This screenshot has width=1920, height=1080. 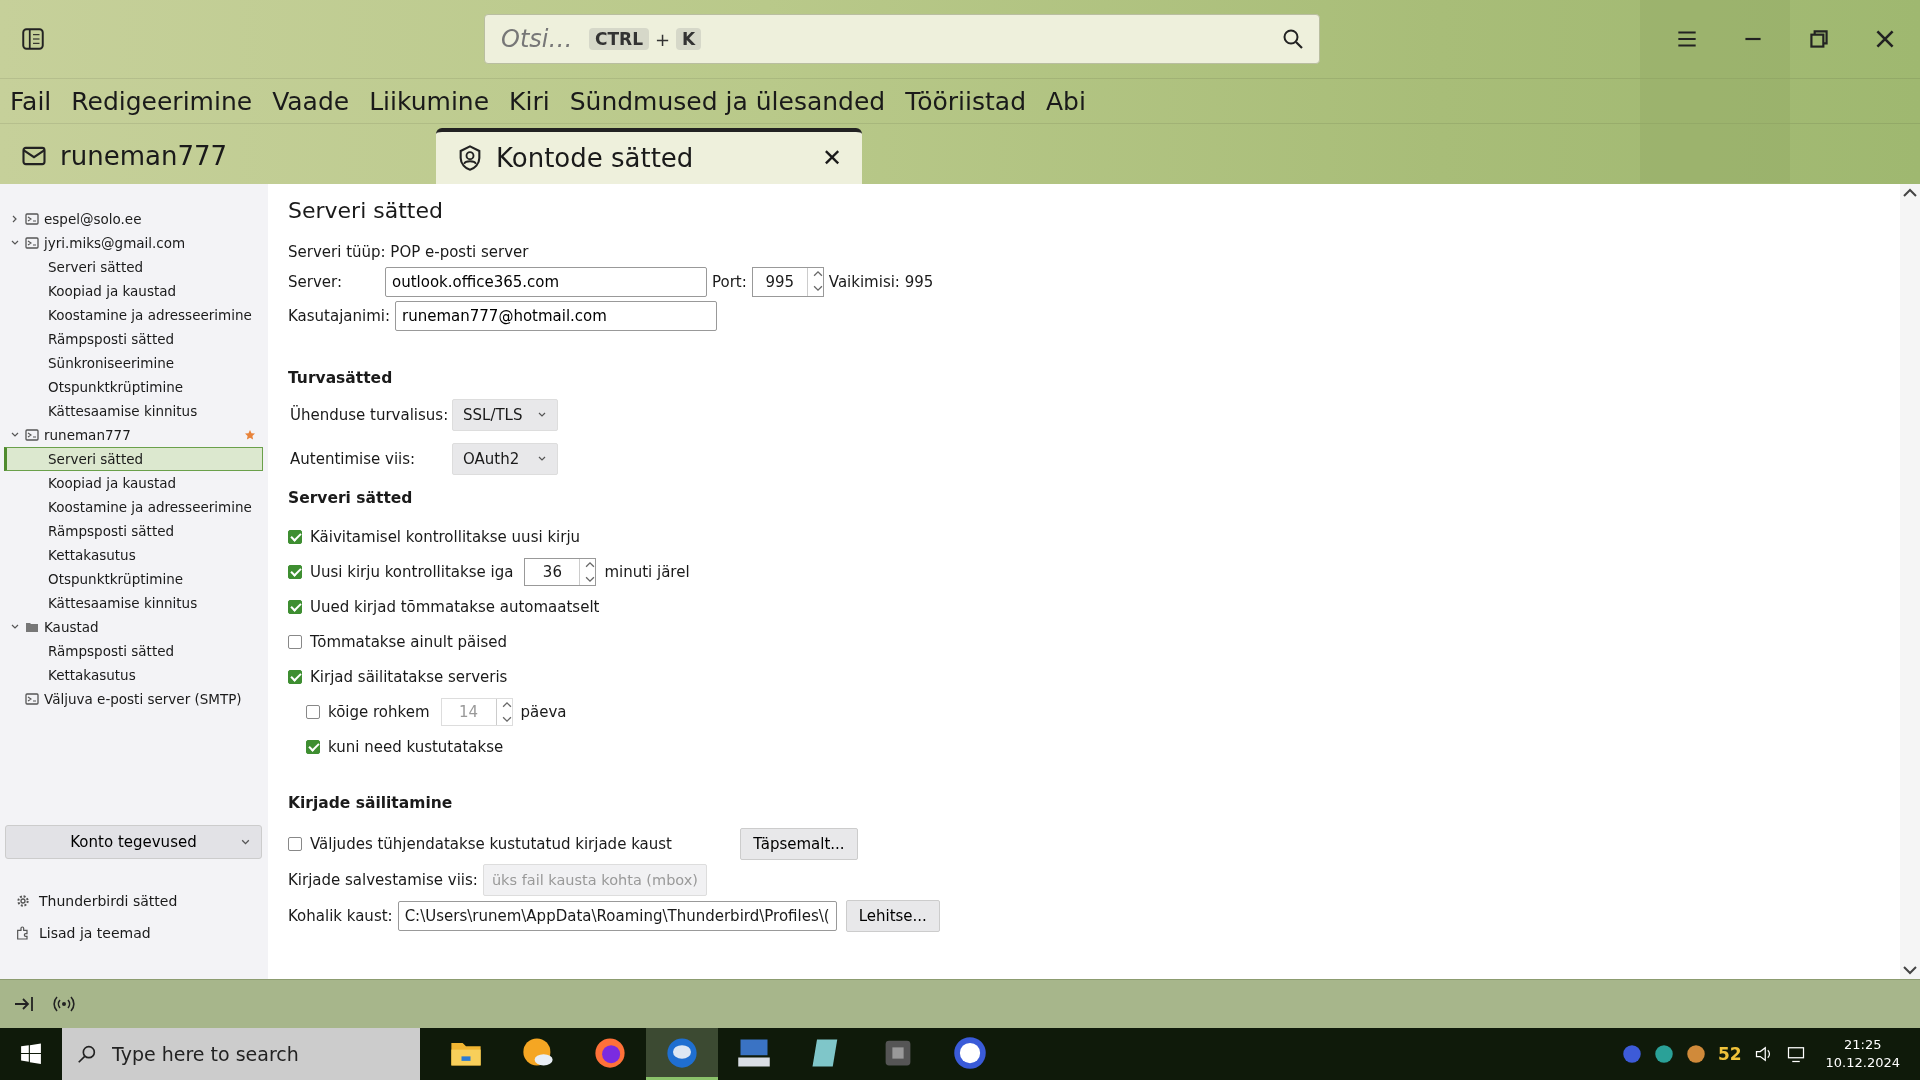 What do you see at coordinates (33, 39) in the screenshot?
I see `sidebar-toggle-icon` at bounding box center [33, 39].